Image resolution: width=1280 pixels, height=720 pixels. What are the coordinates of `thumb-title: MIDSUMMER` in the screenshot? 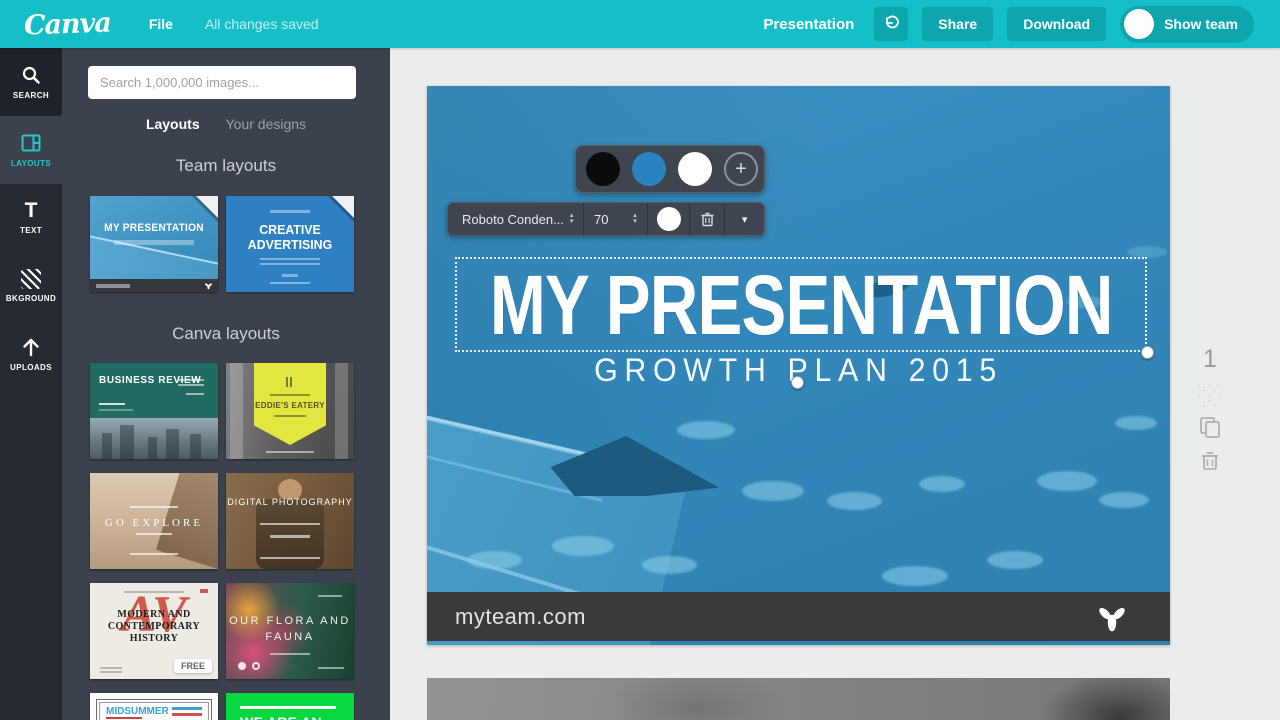 It's located at (137, 711).